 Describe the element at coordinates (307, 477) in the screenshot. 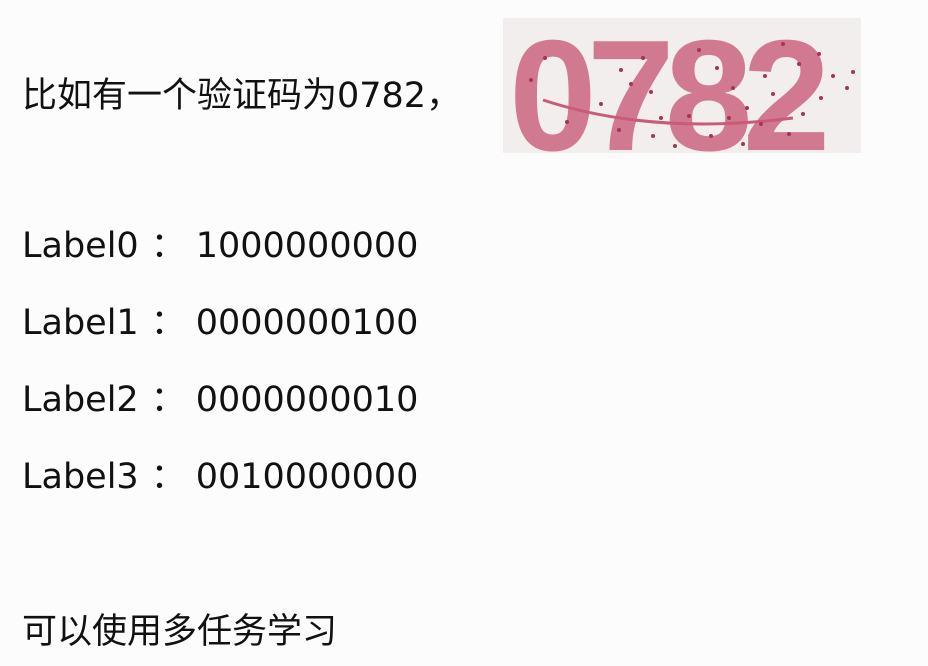

I see `label-value: 0010000000` at that location.